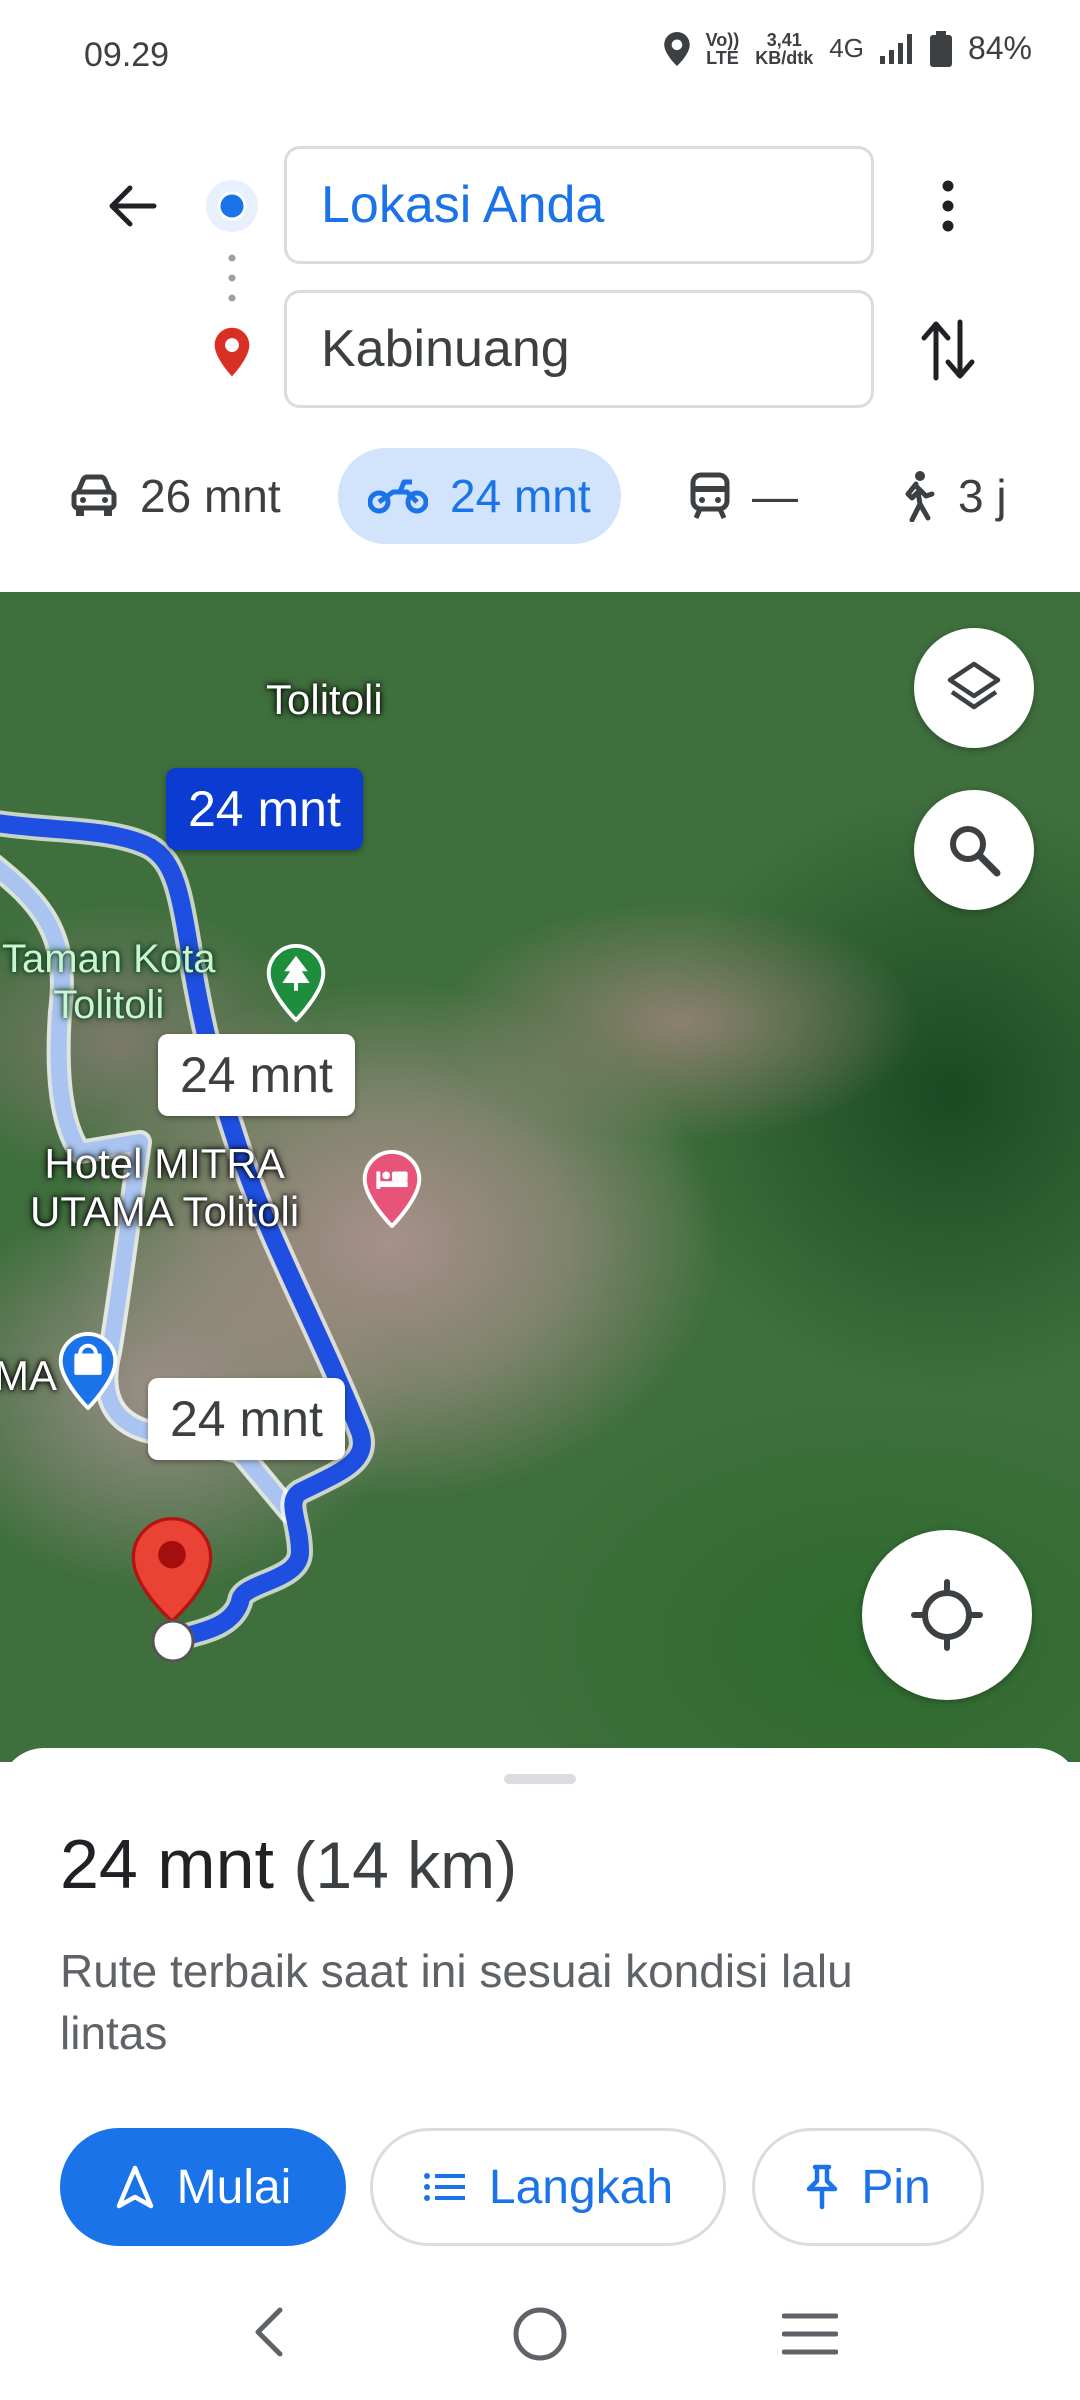 The image size is (1080, 2400). I want to click on network-type: 4G, so click(846, 48).